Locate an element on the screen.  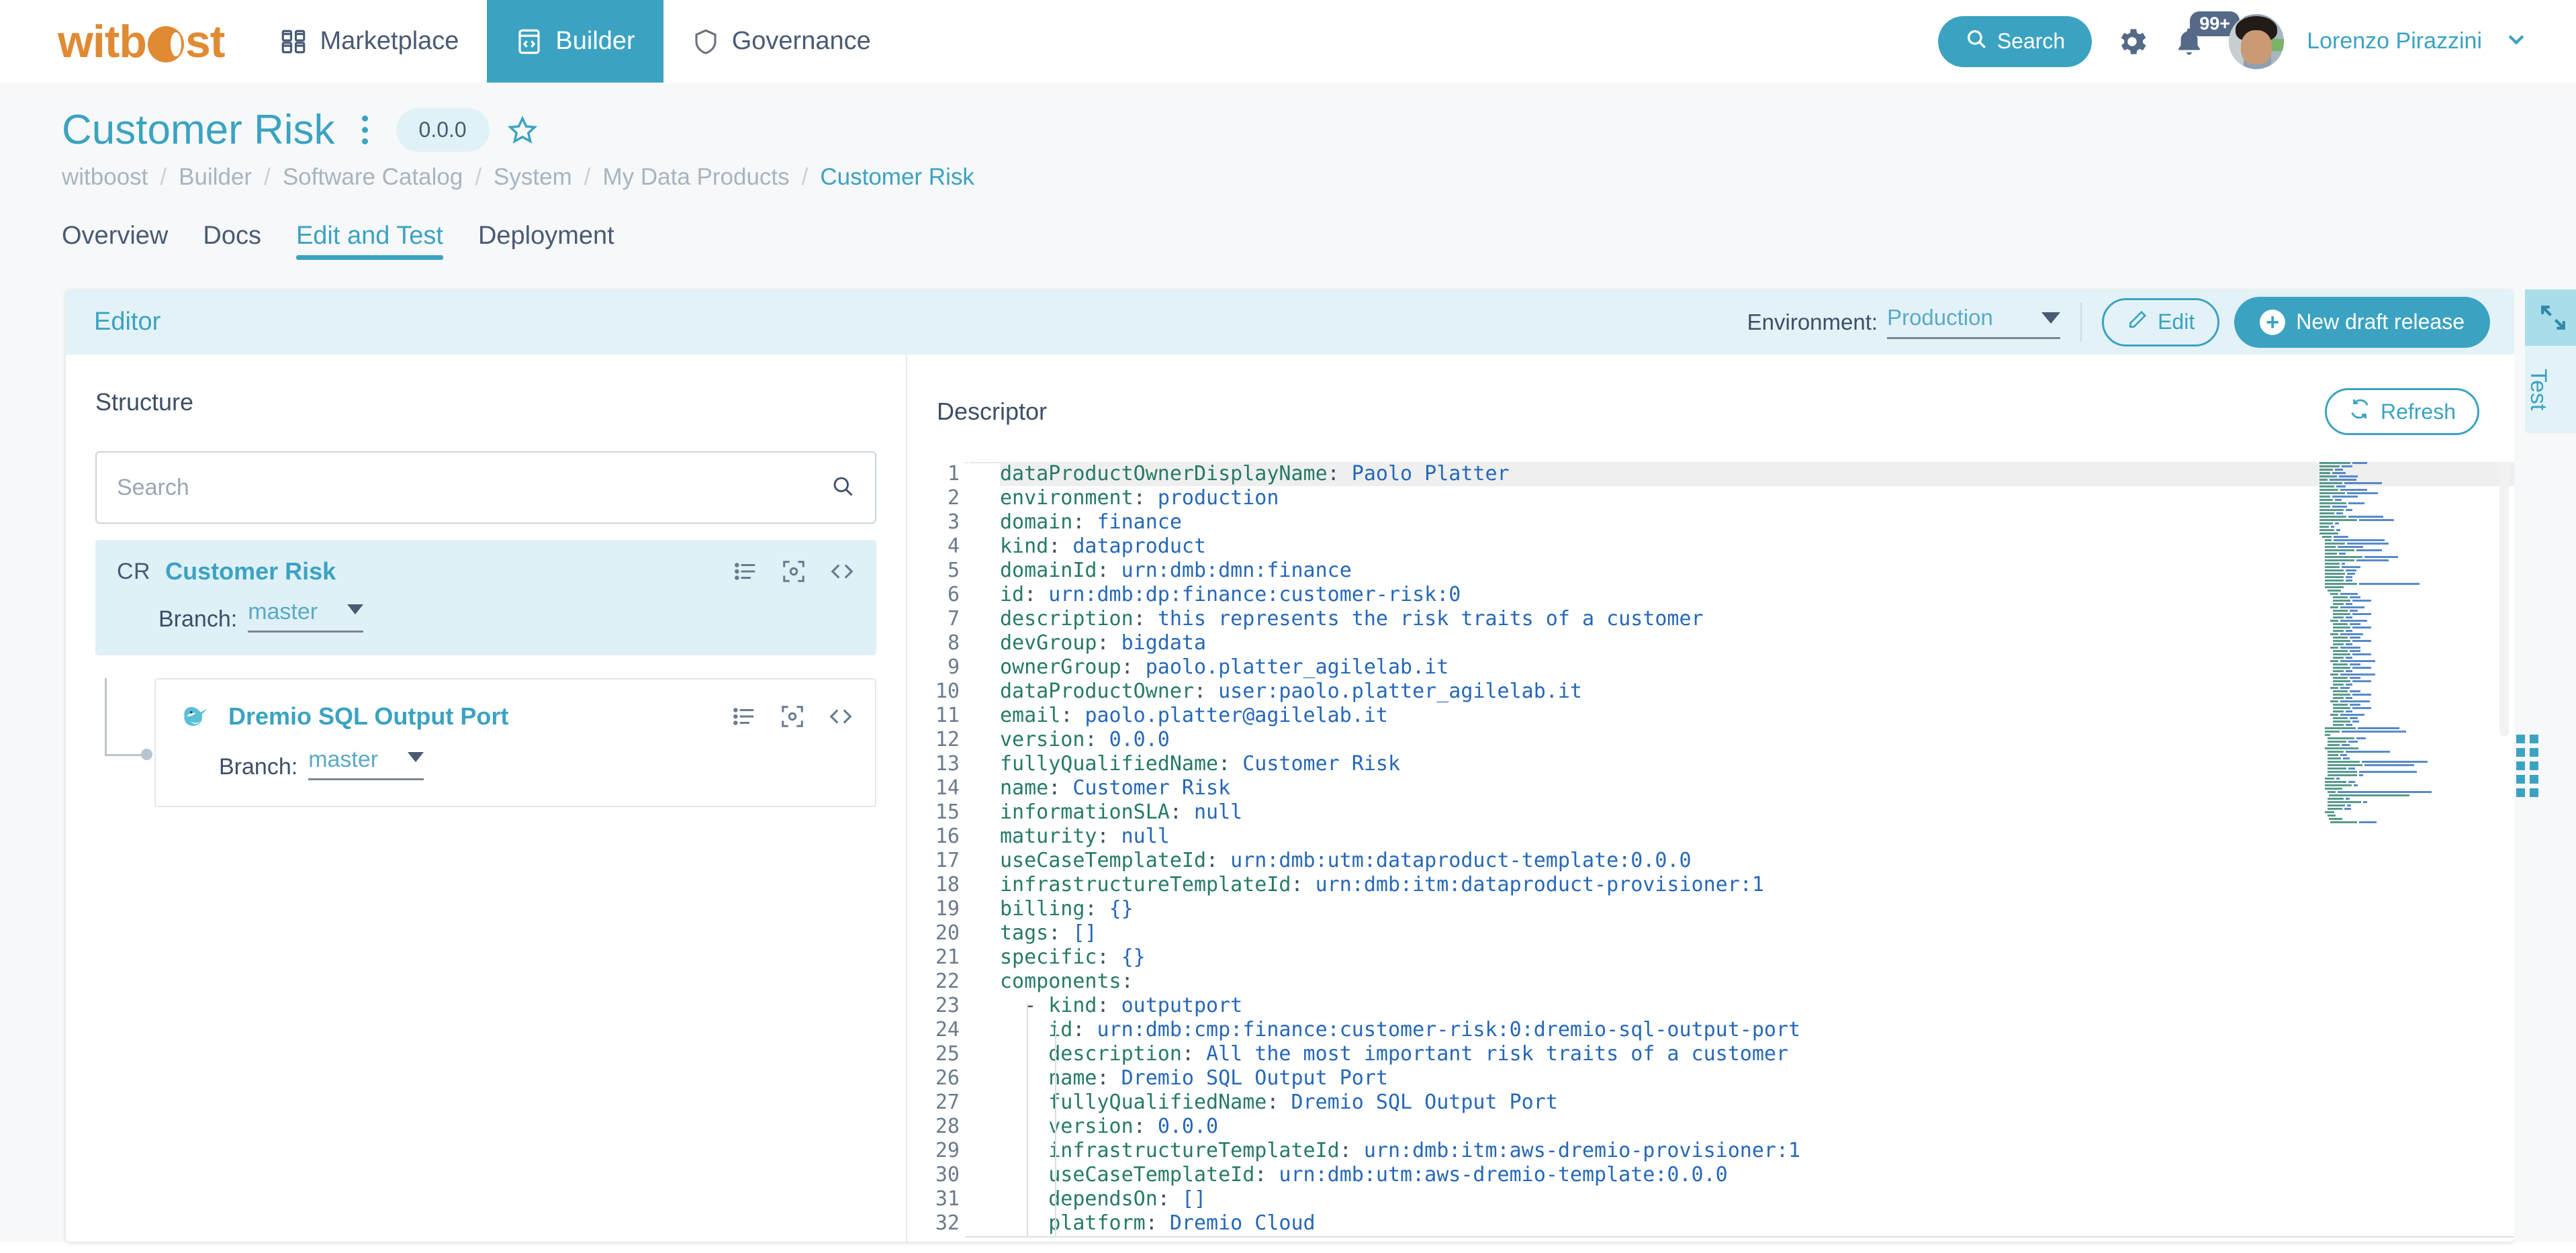
username-label: Lorenzo Pirazzini is located at coordinates (2394, 41).